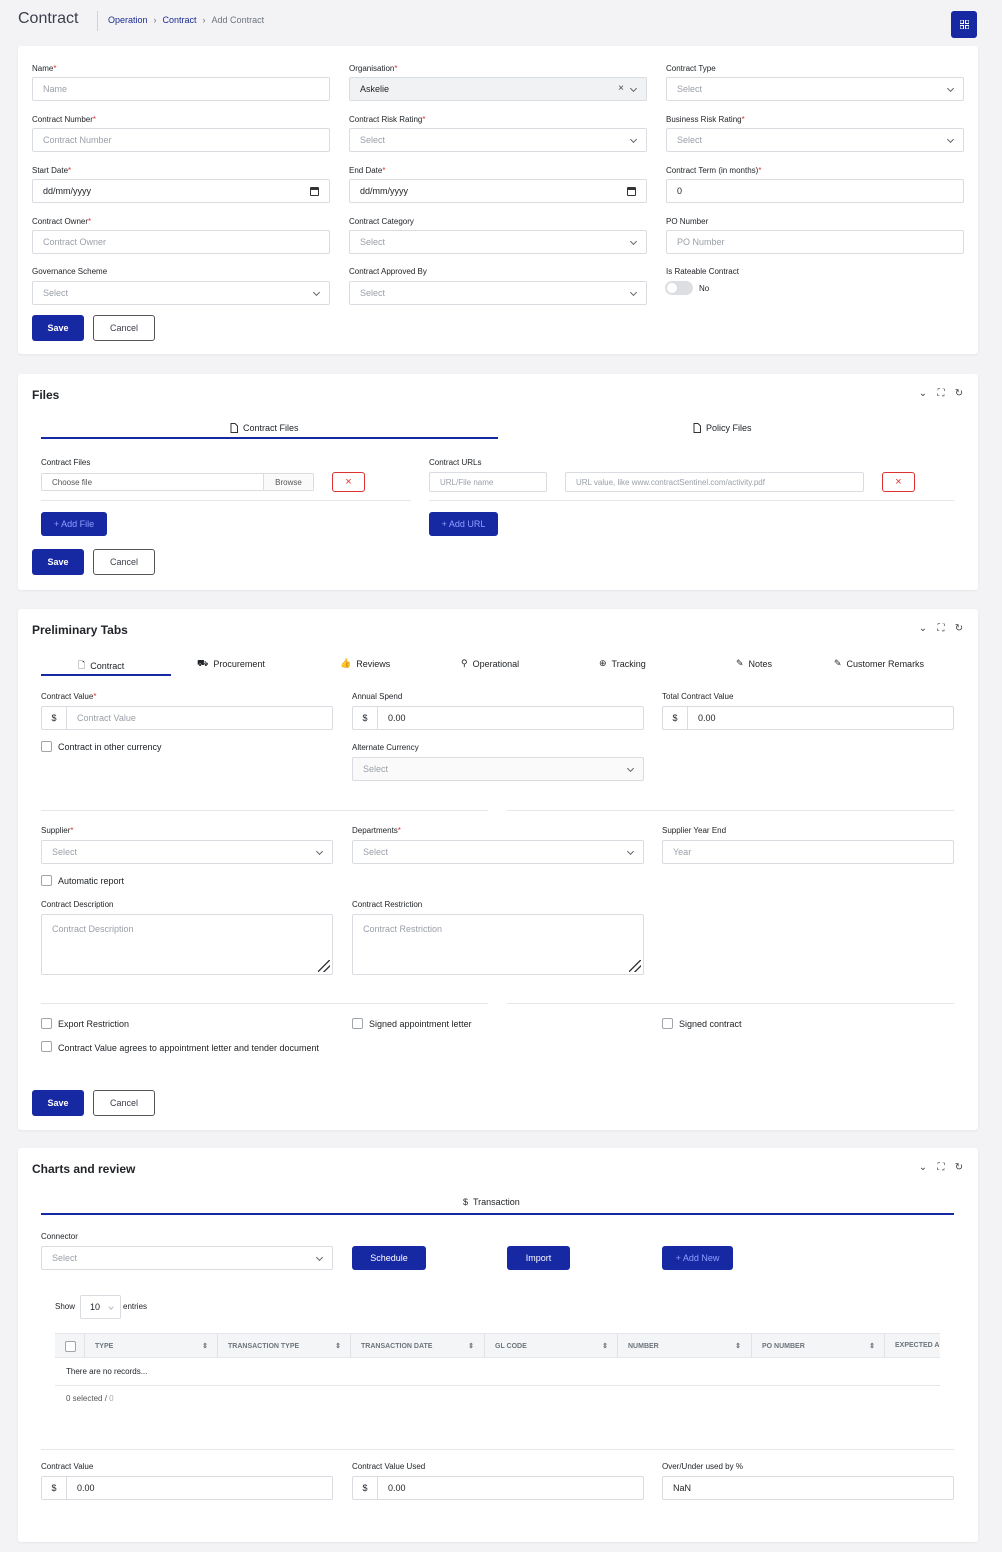 This screenshot has height=1552, width=1002. I want to click on grid-menu-button, so click(964, 24).